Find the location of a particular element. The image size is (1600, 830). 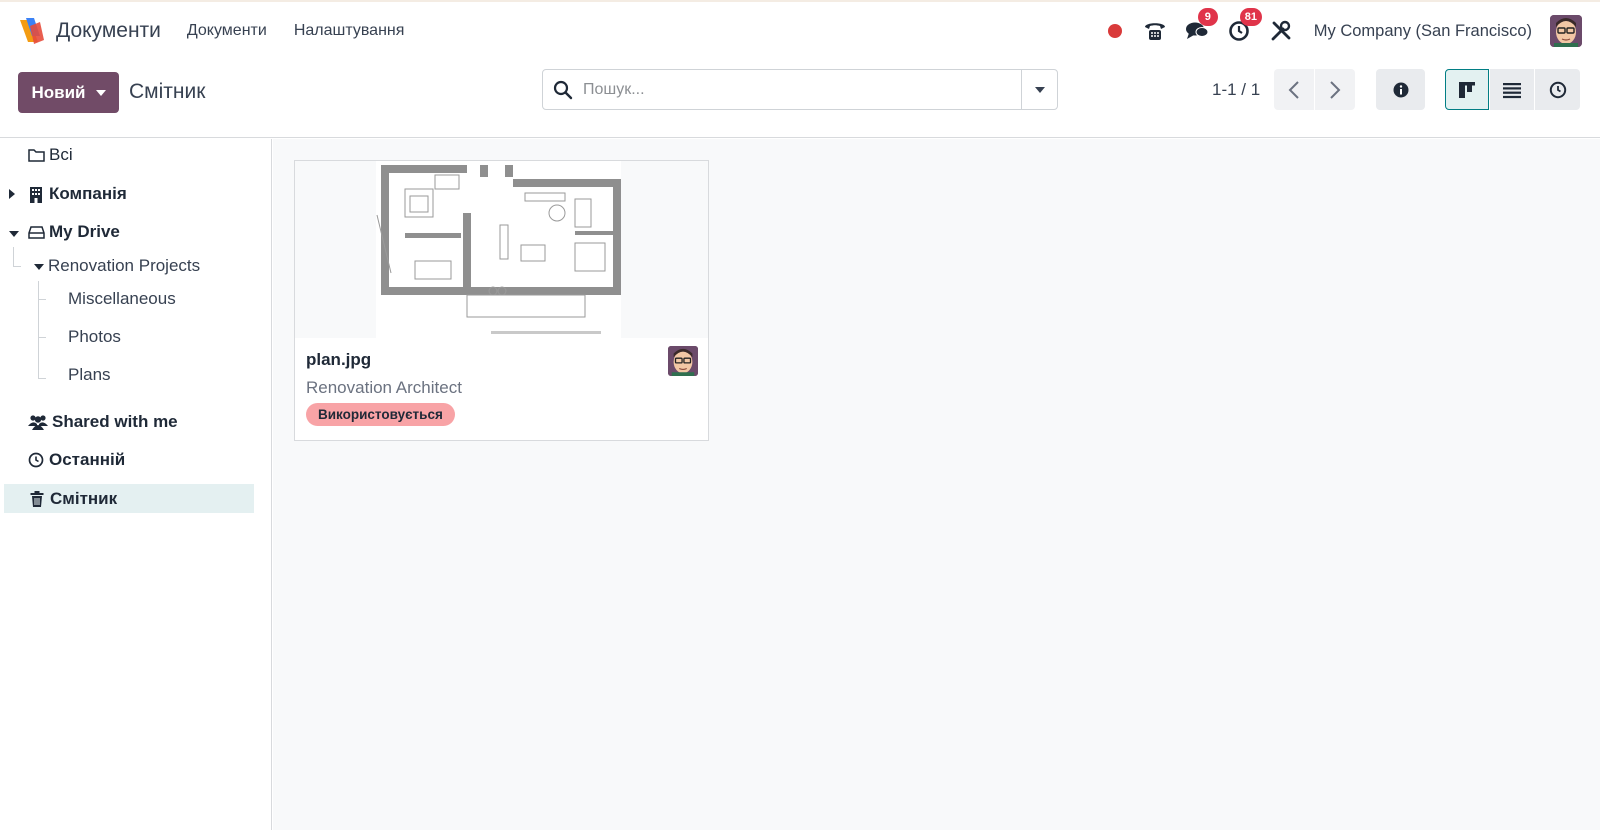

sidebar-item-company: Компанія is located at coordinates (77, 194).